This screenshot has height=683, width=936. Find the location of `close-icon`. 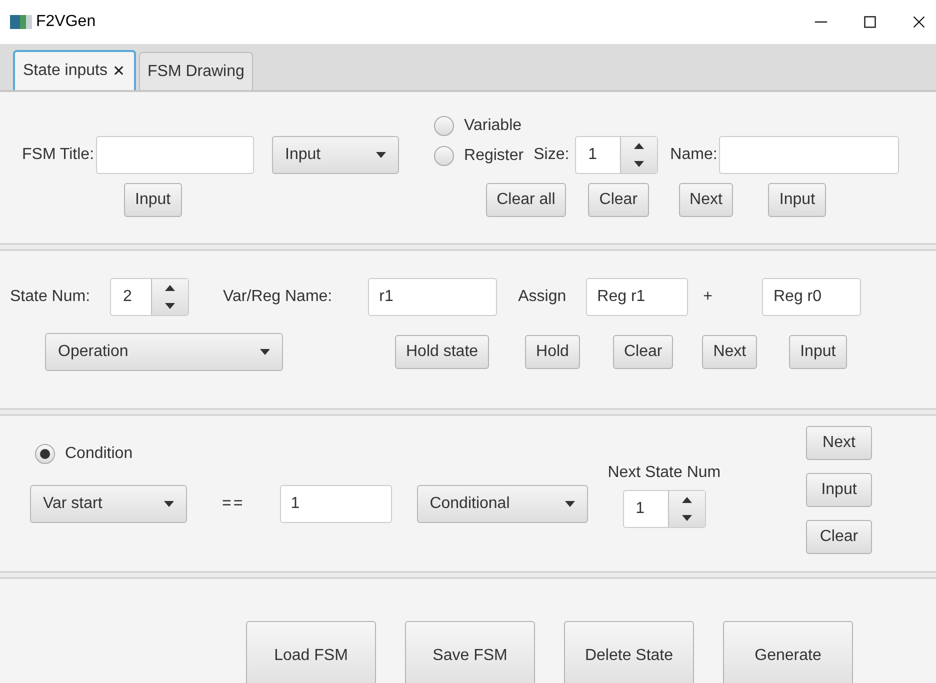

close-icon is located at coordinates (919, 22).